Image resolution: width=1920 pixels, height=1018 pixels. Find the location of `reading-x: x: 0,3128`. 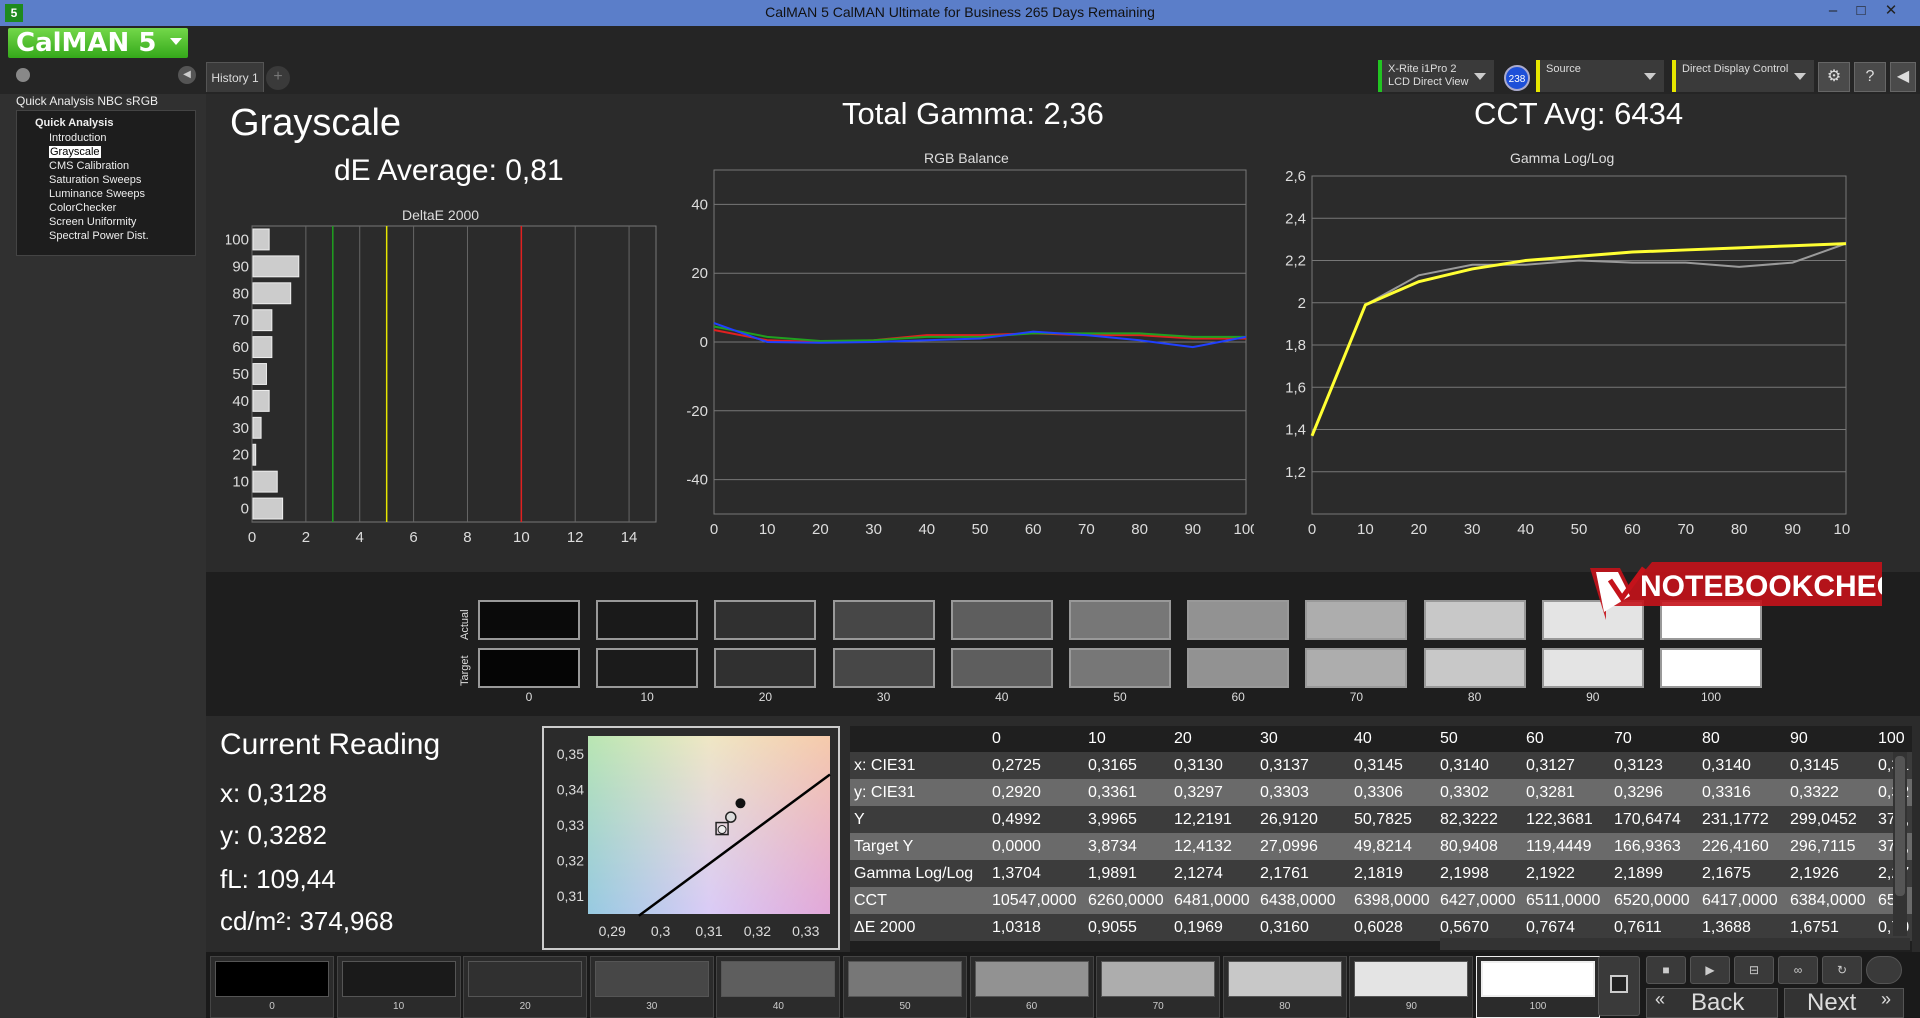

reading-x: x: 0,3128 is located at coordinates (273, 793).